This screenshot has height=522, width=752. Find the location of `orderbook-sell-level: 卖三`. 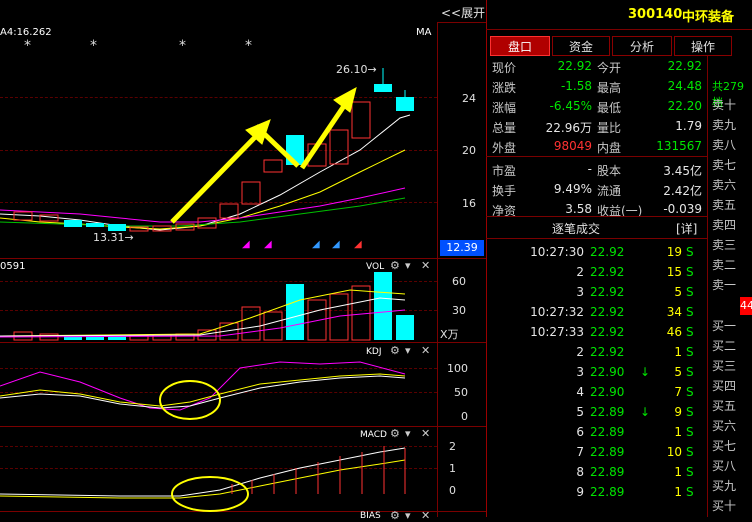

orderbook-sell-level: 卖三 is located at coordinates (724, 244).